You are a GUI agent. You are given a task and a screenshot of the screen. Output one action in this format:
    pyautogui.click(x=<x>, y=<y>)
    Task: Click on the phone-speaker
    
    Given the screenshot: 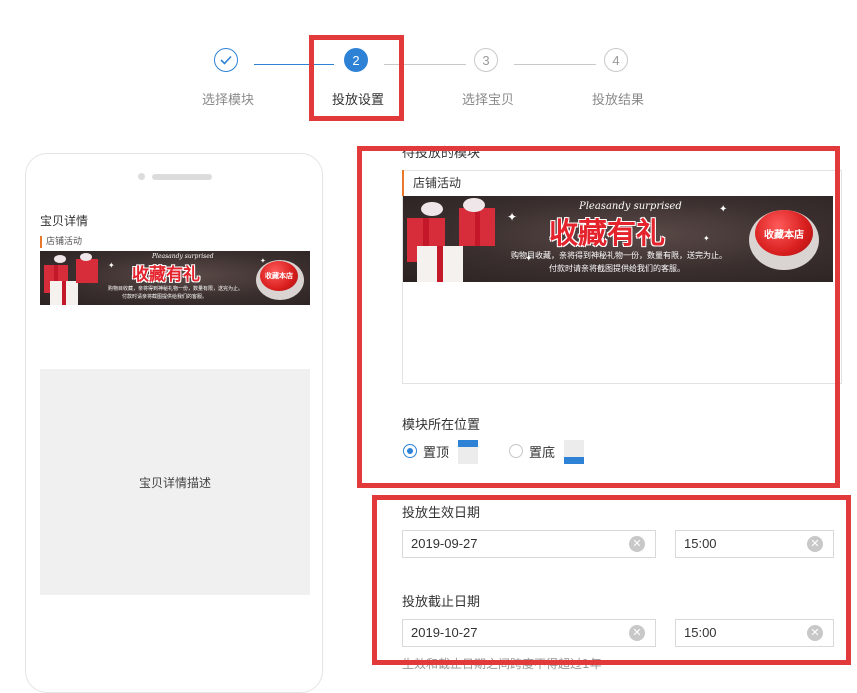 What is the action you would take?
    pyautogui.click(x=182, y=177)
    